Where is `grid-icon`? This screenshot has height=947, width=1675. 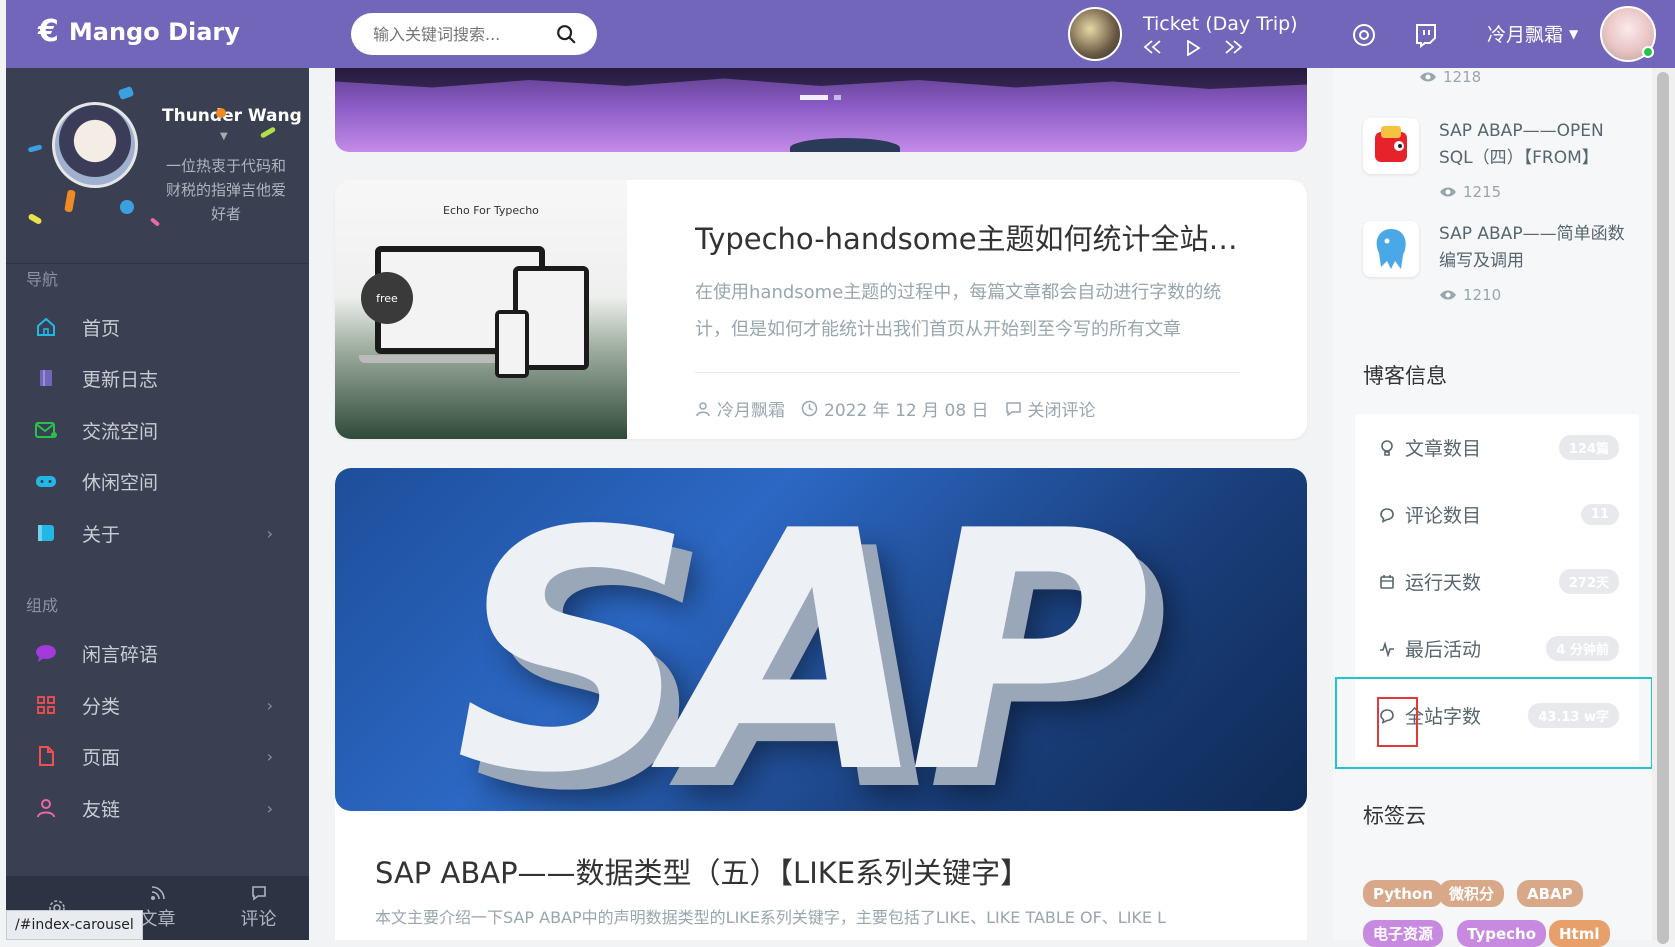 grid-icon is located at coordinates (46, 705).